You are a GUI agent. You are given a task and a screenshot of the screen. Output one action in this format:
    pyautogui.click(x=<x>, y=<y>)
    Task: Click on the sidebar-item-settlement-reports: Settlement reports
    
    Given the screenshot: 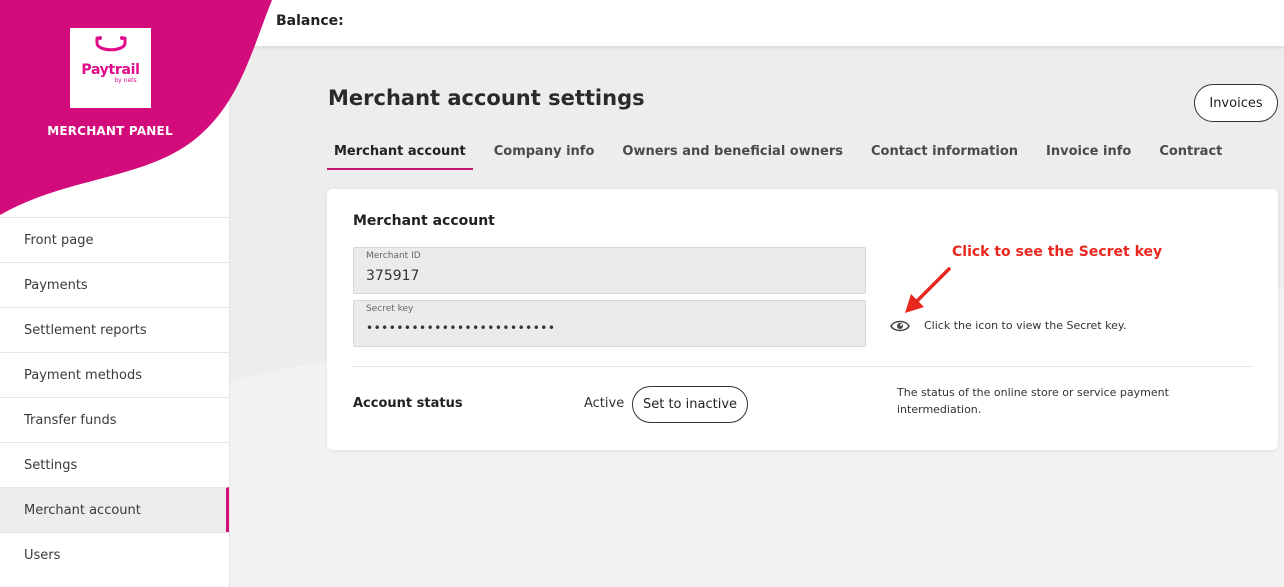 What is the action you would take?
    pyautogui.click(x=114, y=329)
    